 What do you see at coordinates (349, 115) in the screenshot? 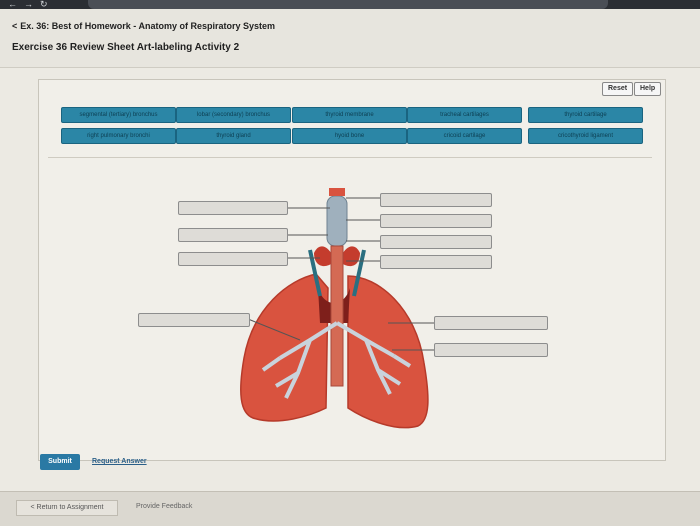
I see `label-chip: thyroid membrane` at bounding box center [349, 115].